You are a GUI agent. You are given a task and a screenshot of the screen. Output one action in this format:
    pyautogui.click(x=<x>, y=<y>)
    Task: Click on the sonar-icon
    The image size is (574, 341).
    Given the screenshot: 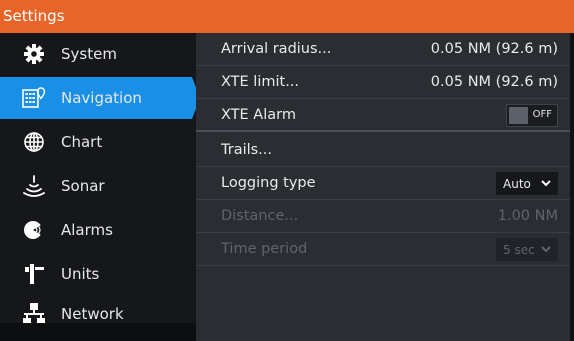 What is the action you would take?
    pyautogui.click(x=34, y=186)
    